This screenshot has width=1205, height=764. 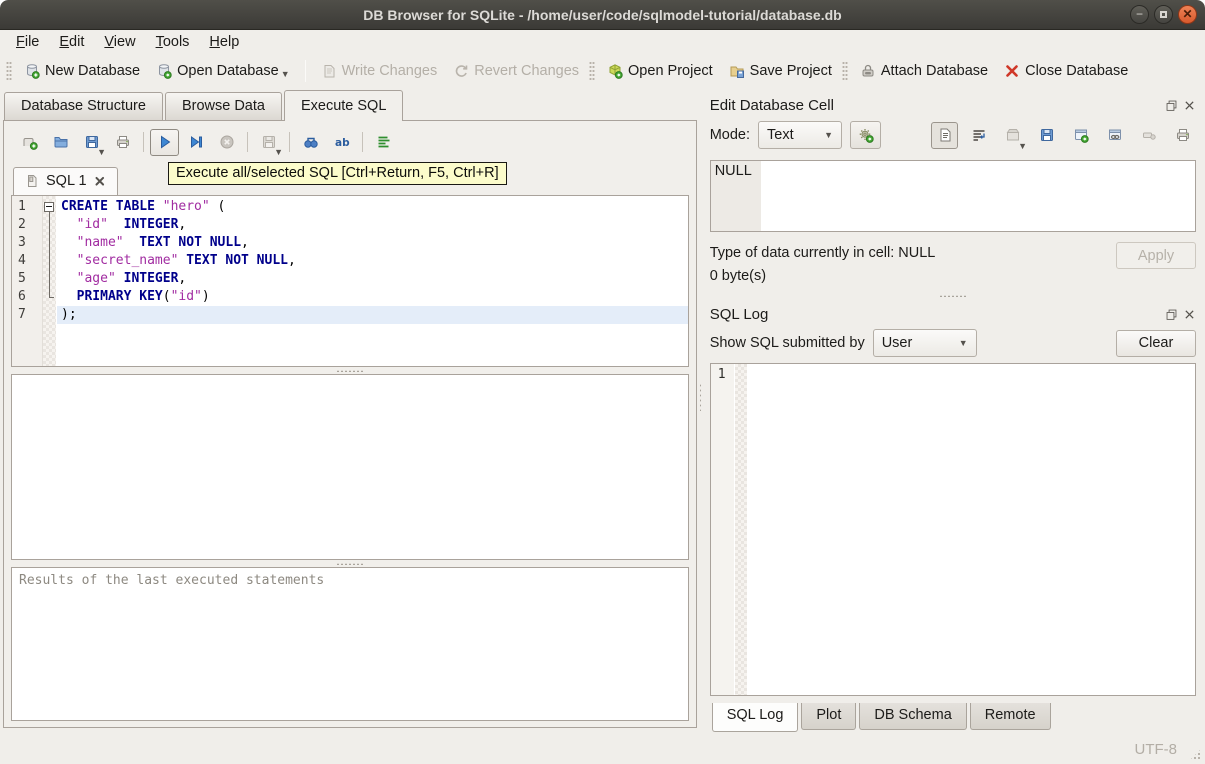 I want to click on dock-tab-remote: Remote, so click(x=1010, y=716).